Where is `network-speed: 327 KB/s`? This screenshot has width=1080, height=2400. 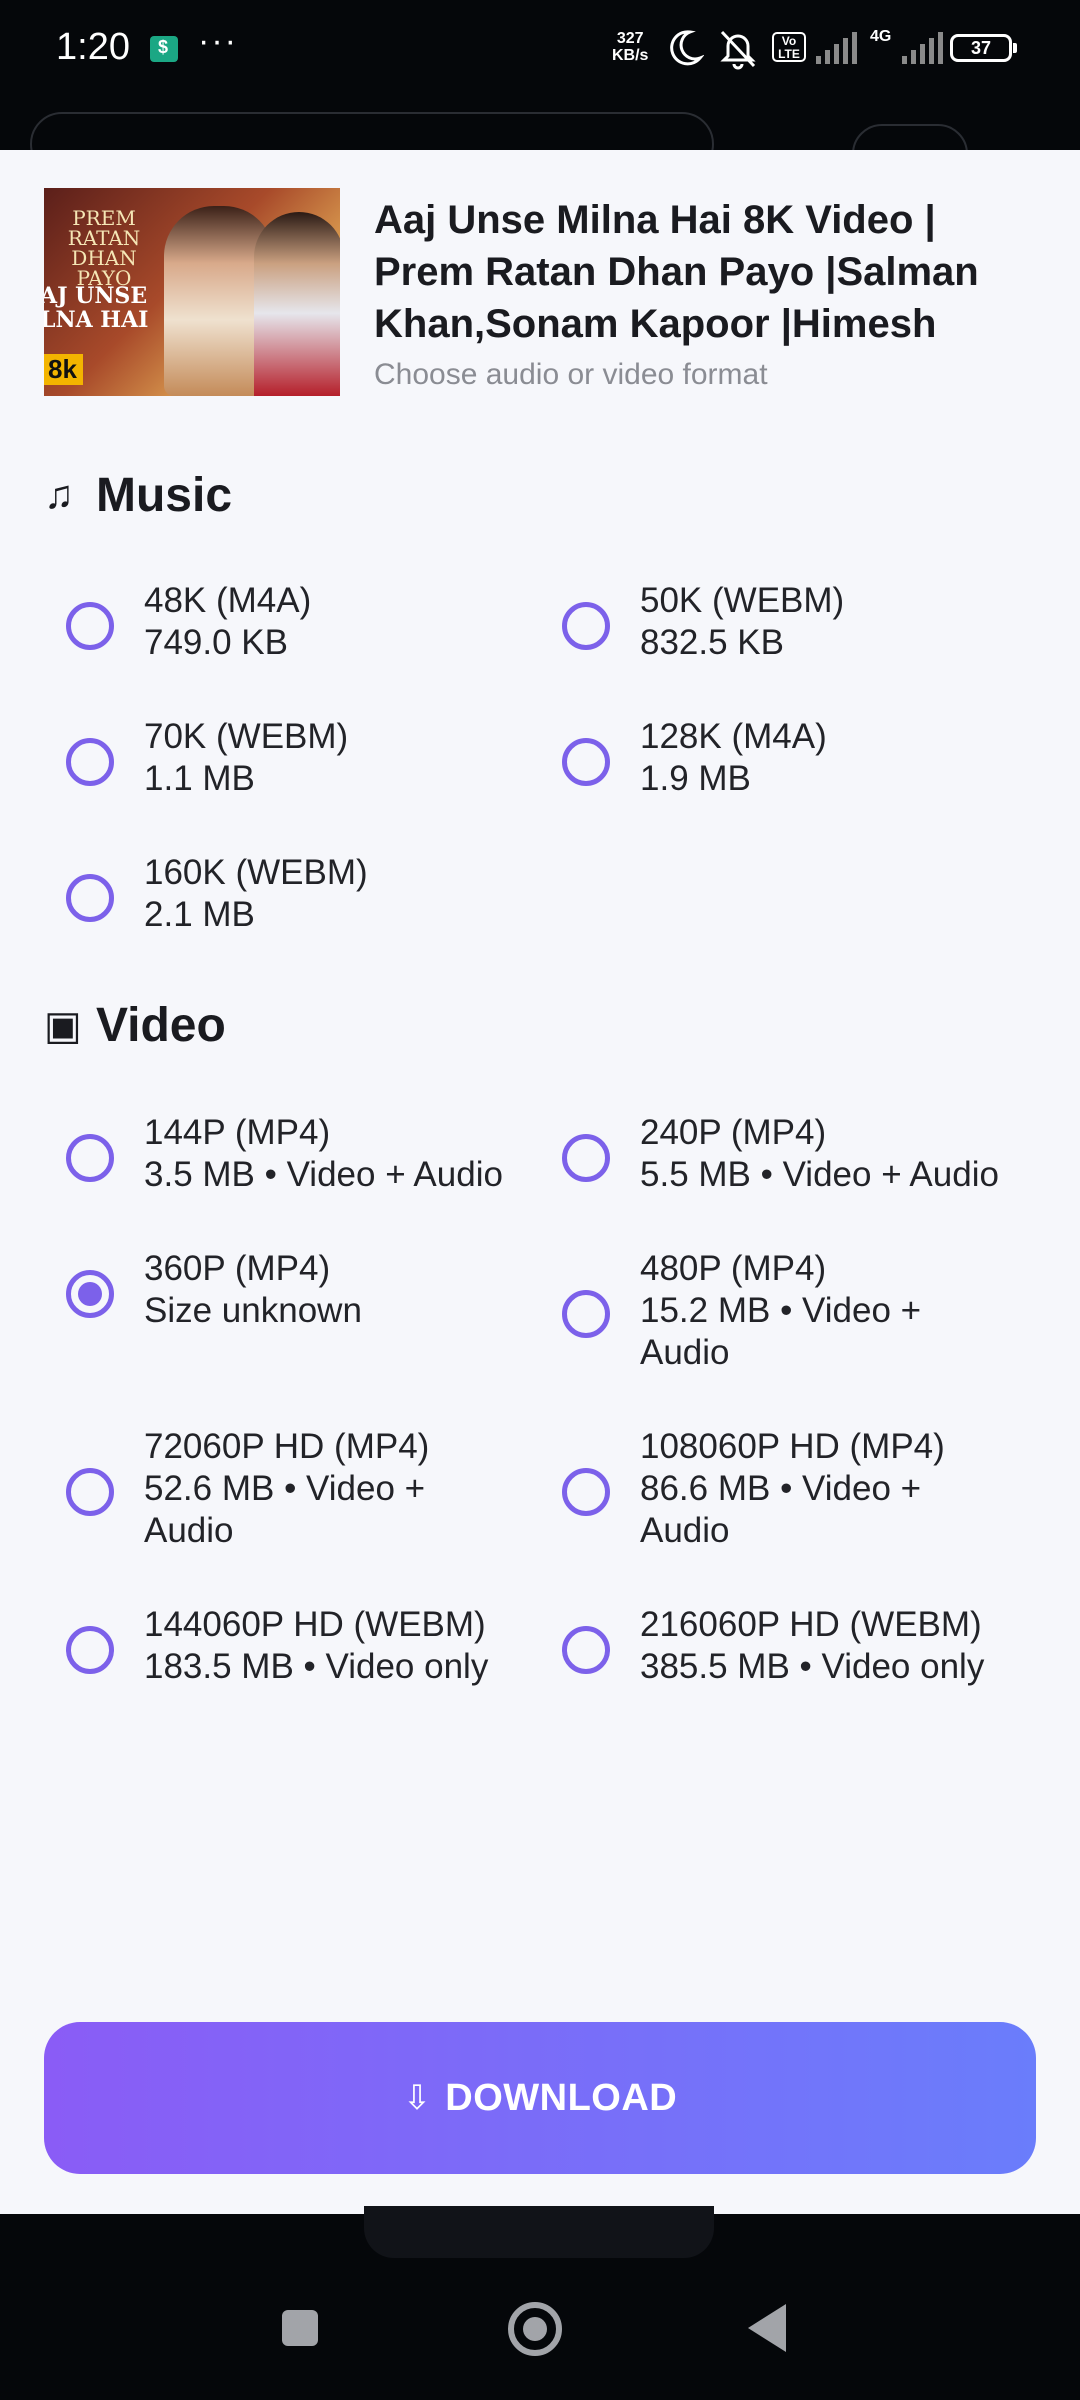
network-speed: 327 KB/s is located at coordinates (630, 47).